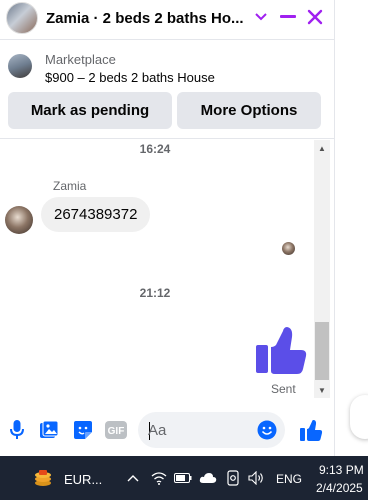 This screenshot has width=368, height=500. What do you see at coordinates (155, 149) in the screenshot?
I see `timestamp: 16:24` at bounding box center [155, 149].